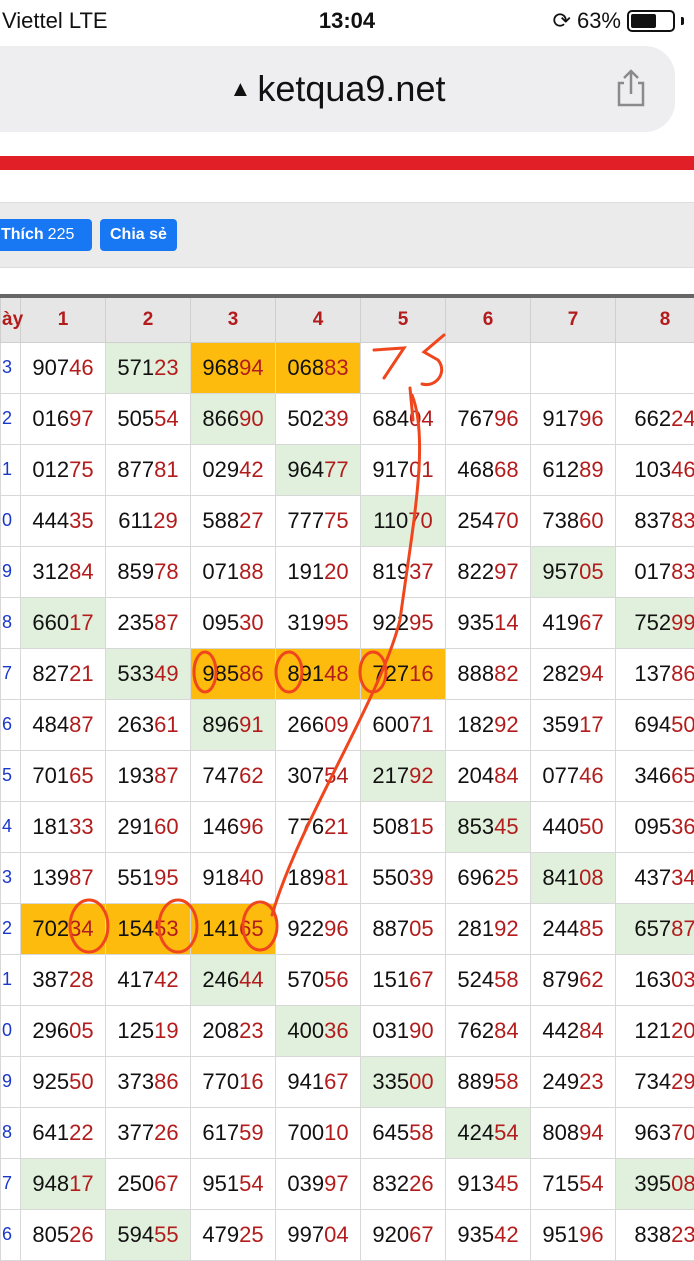 The width and height of the screenshot is (694, 1261). What do you see at coordinates (81, 1081) in the screenshot?
I see `result-tail-digits: 50` at bounding box center [81, 1081].